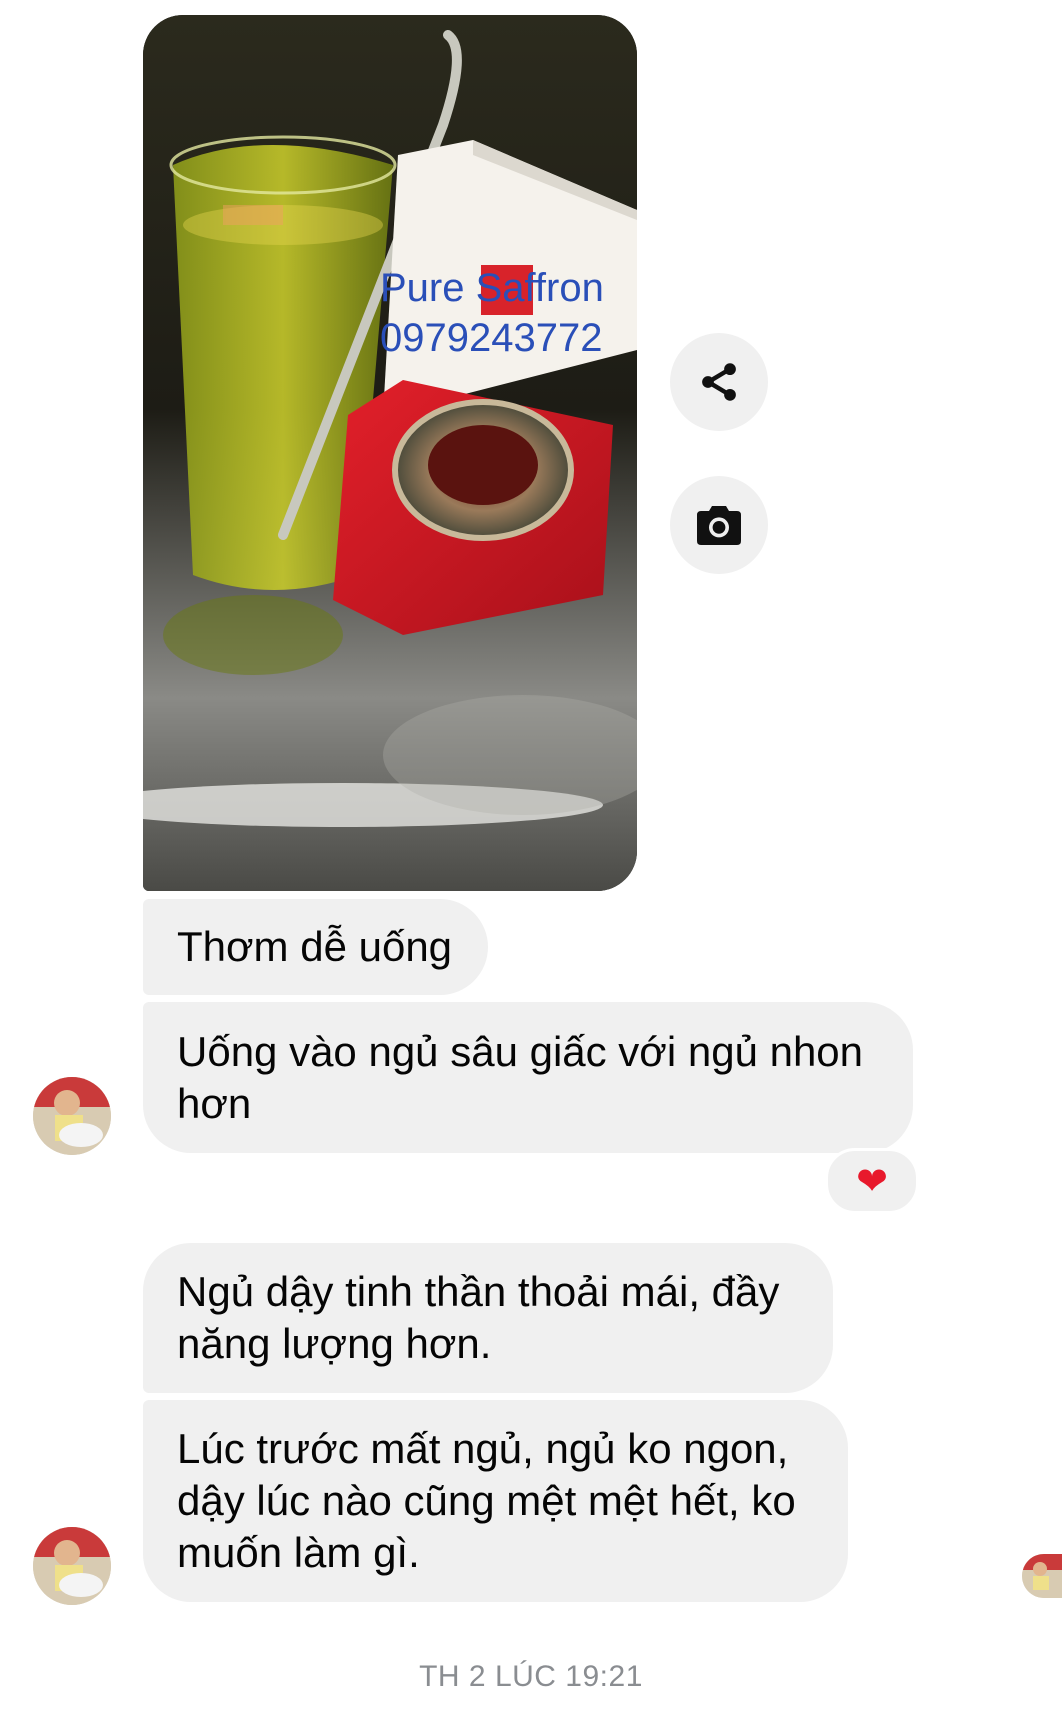 This screenshot has height=1717, width=1062. I want to click on seen-avatar-image, so click(1042, 1576).